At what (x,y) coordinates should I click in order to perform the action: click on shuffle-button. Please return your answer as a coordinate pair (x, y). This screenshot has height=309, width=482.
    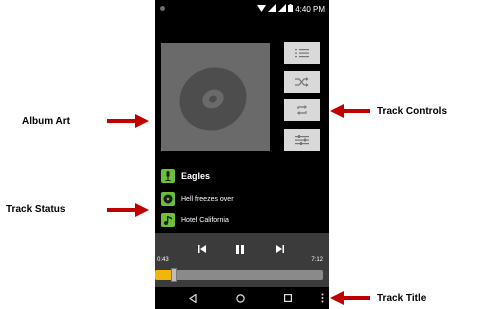
    Looking at the image, I should click on (302, 82).